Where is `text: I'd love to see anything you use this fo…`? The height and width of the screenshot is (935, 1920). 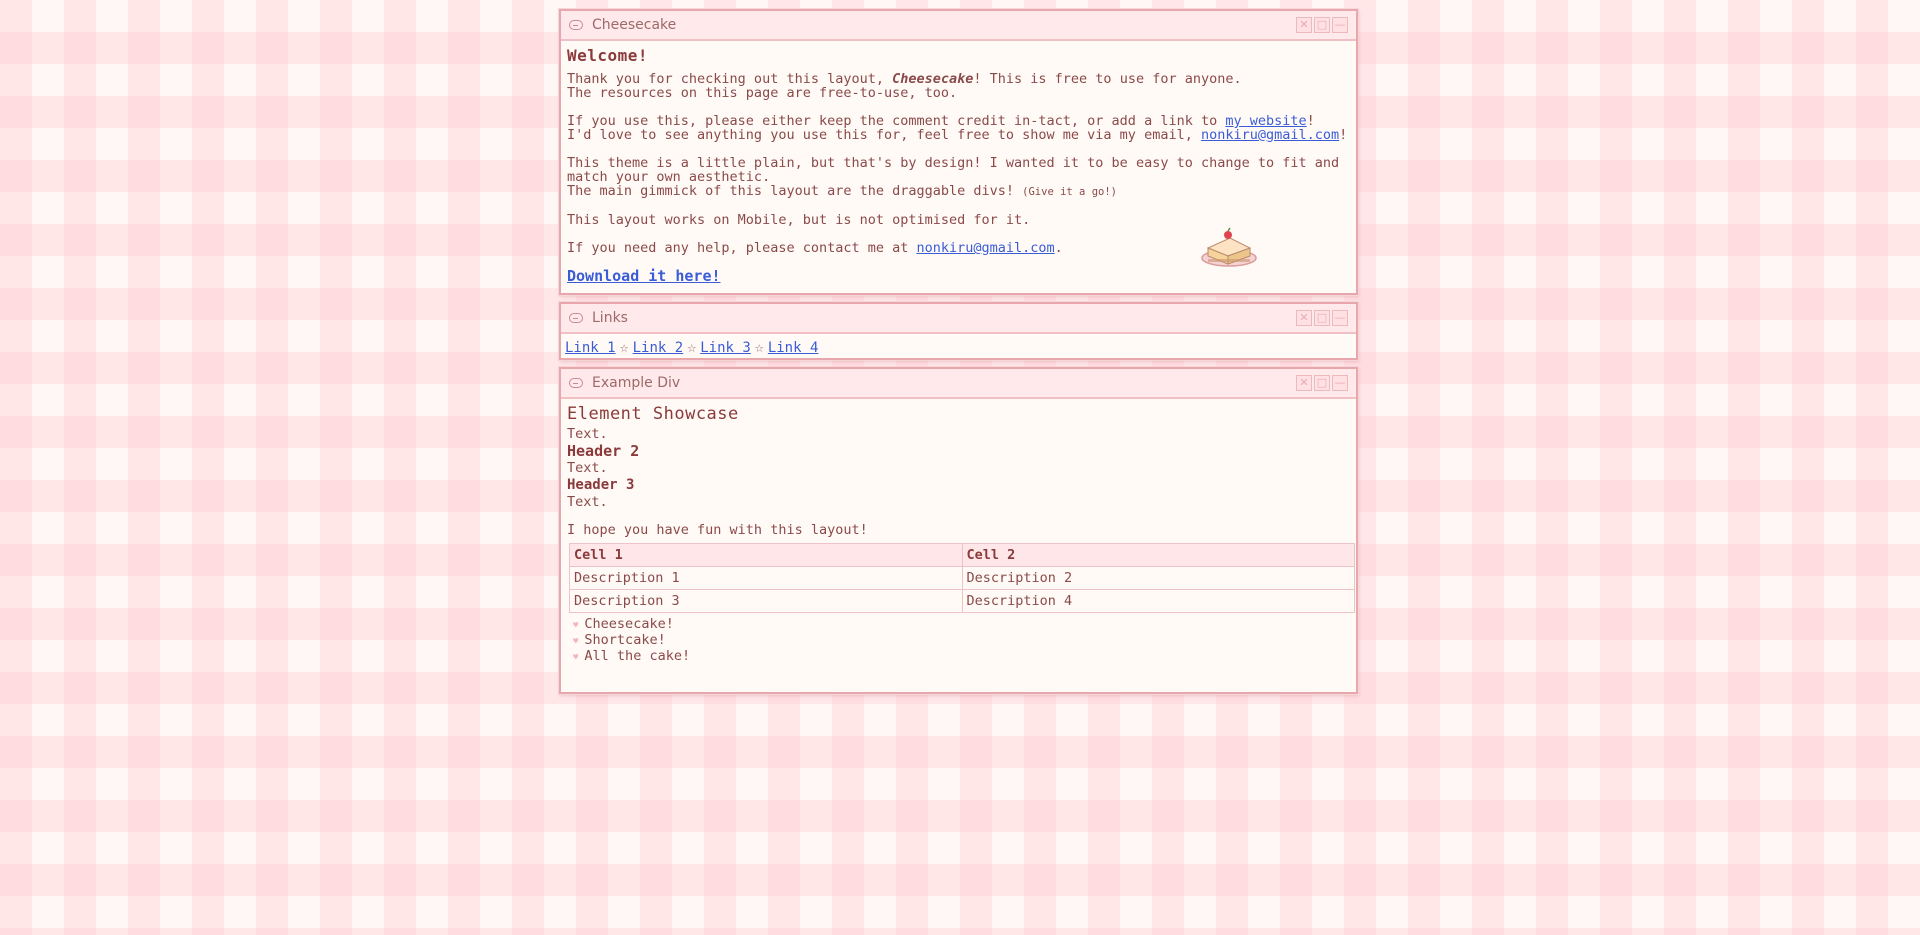
text: I'd love to see anything you use this fo… is located at coordinates (884, 135).